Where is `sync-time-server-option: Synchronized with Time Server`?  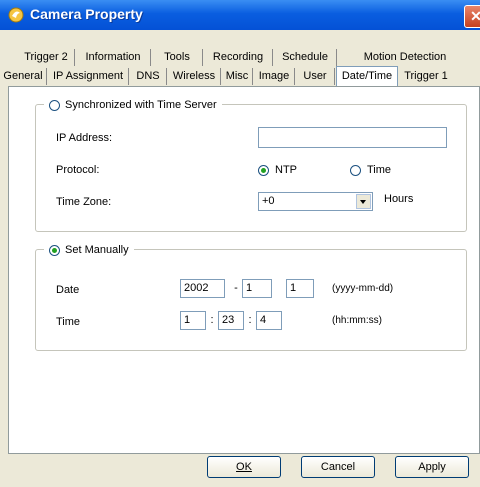
sync-time-server-option: Synchronized with Time Server is located at coordinates (133, 105).